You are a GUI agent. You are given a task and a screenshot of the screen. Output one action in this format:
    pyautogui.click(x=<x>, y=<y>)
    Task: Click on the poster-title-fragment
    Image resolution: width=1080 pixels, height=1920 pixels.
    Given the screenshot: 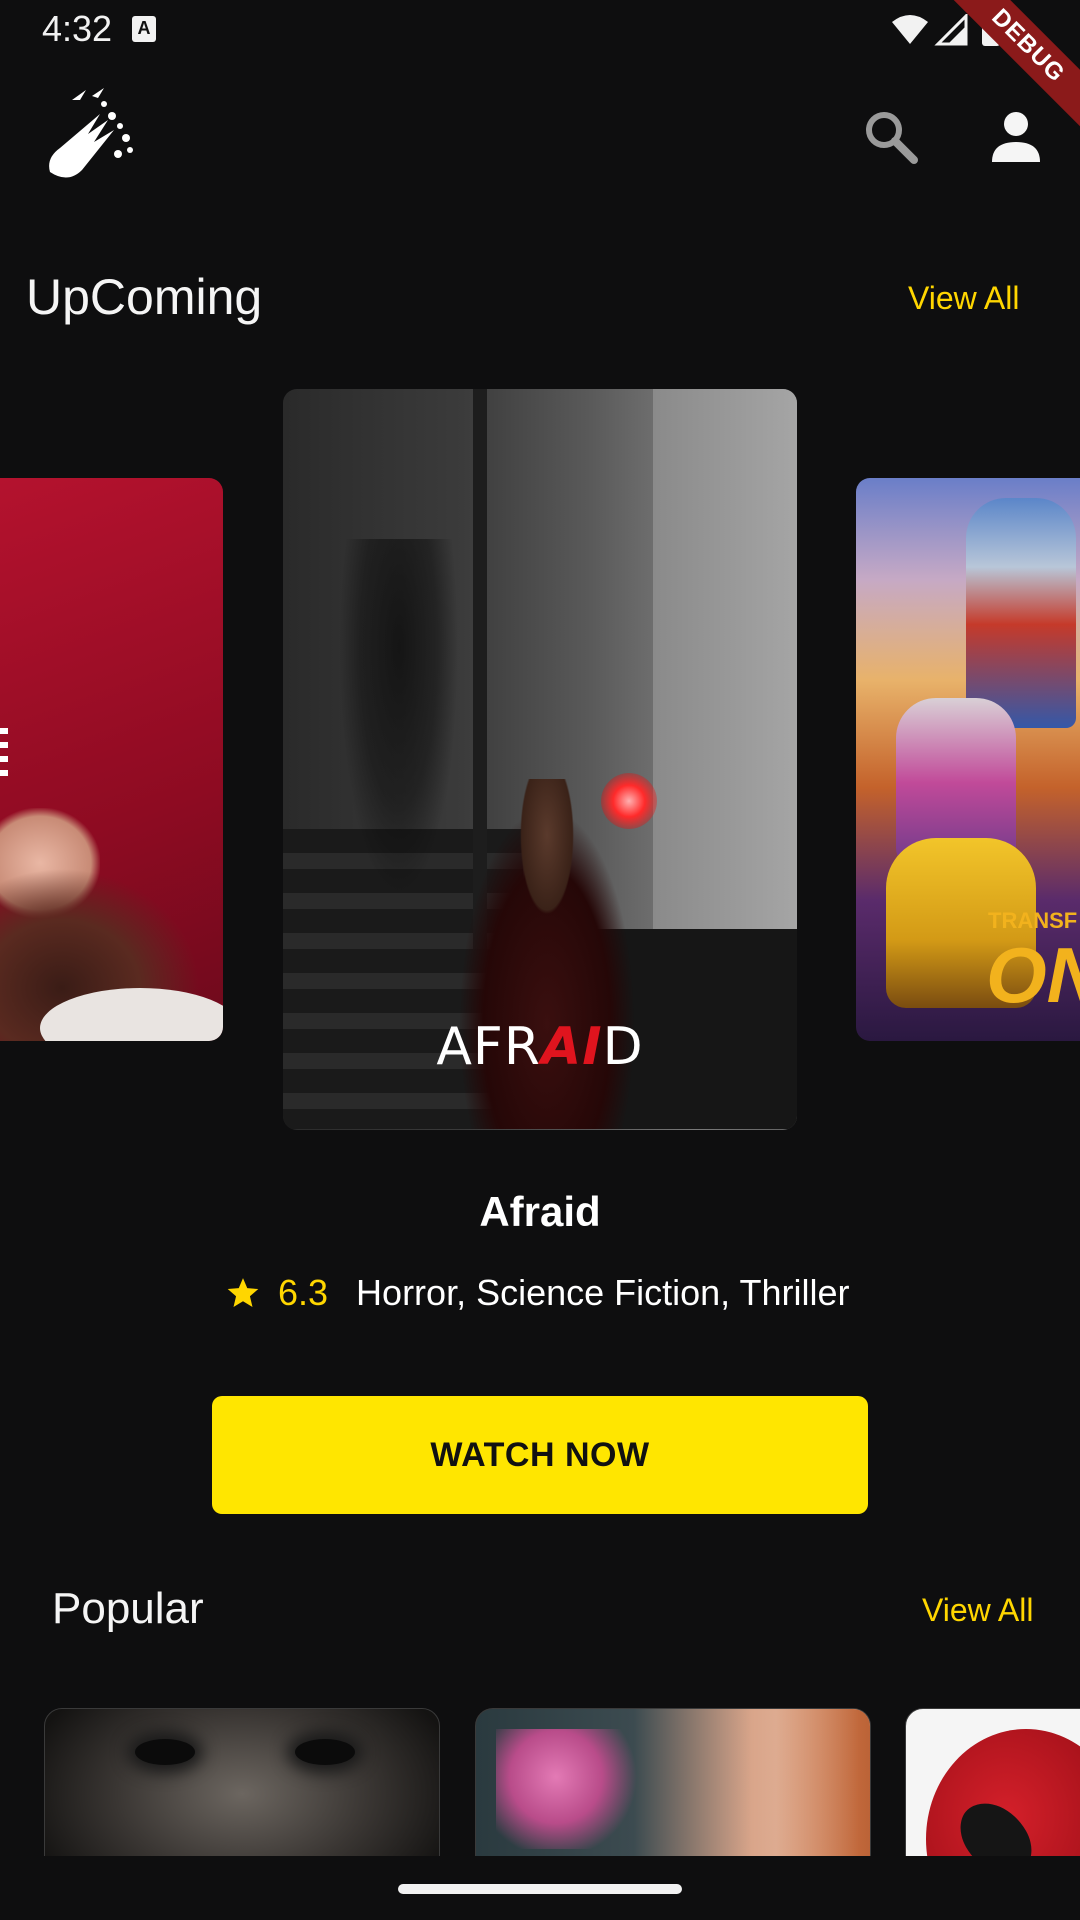 What is the action you would take?
    pyautogui.click(x=4, y=753)
    